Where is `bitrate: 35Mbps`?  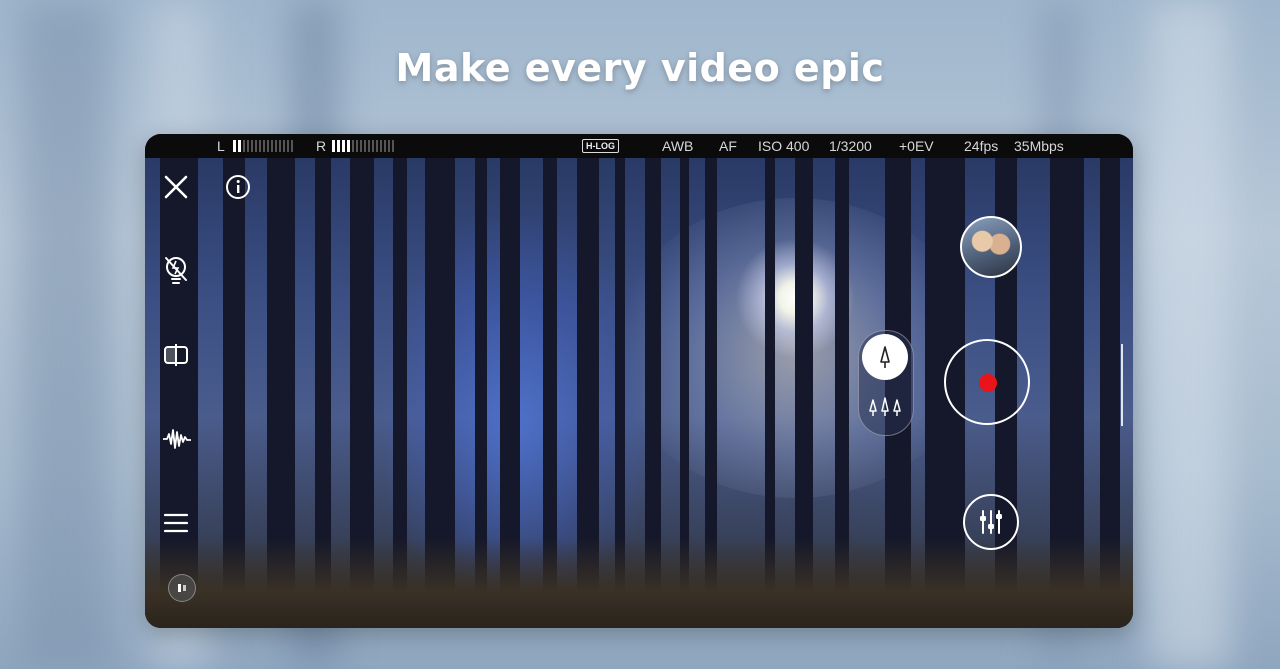
bitrate: 35Mbps is located at coordinates (1039, 146).